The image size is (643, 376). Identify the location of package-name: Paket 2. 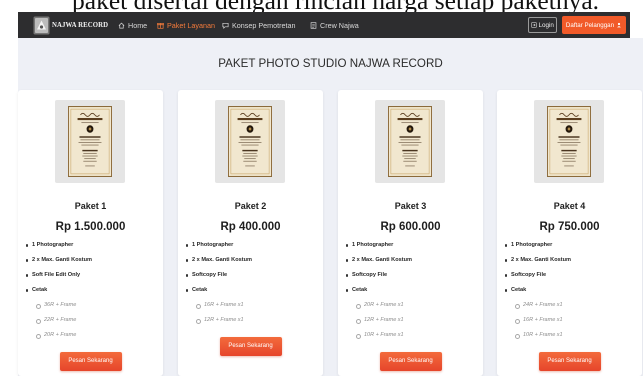
(250, 206).